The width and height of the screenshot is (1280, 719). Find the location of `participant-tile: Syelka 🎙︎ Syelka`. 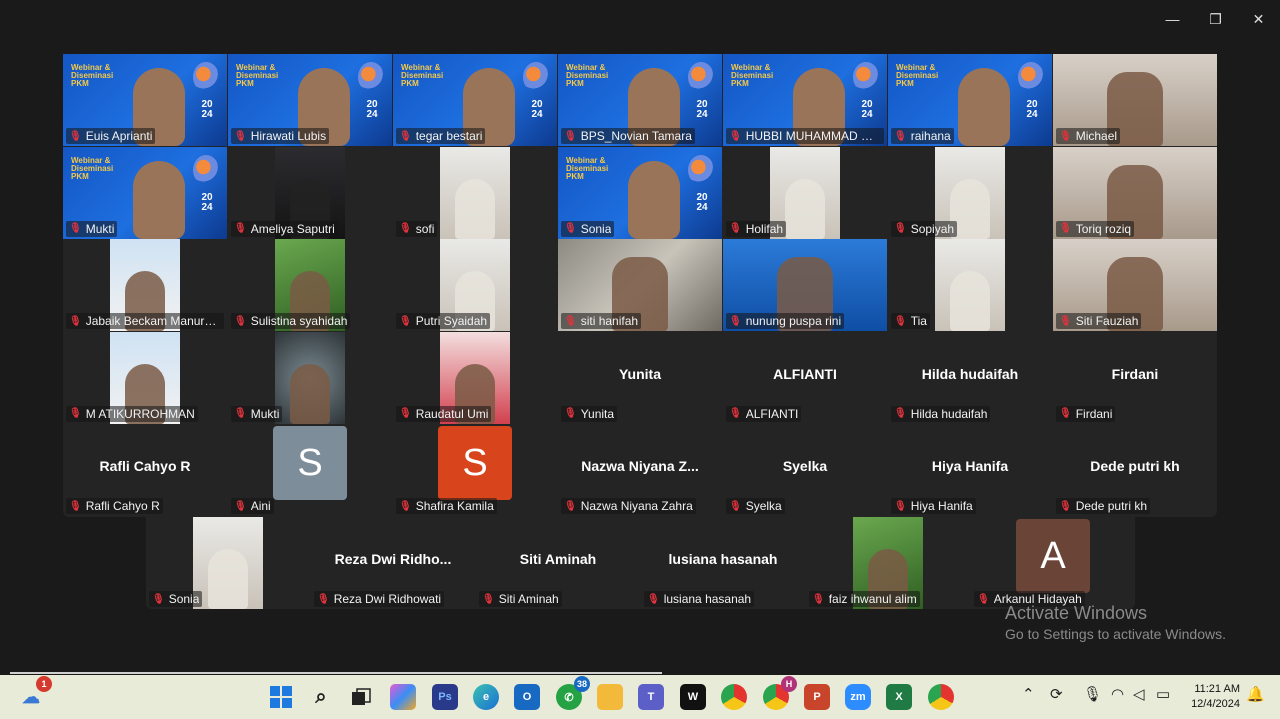

participant-tile: Syelka 🎙︎ Syelka is located at coordinates (805, 470).